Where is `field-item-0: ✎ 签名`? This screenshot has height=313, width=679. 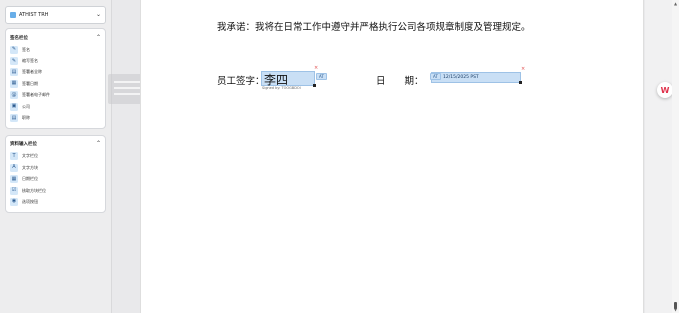
field-item-0: ✎ 签名 is located at coordinates (55, 49).